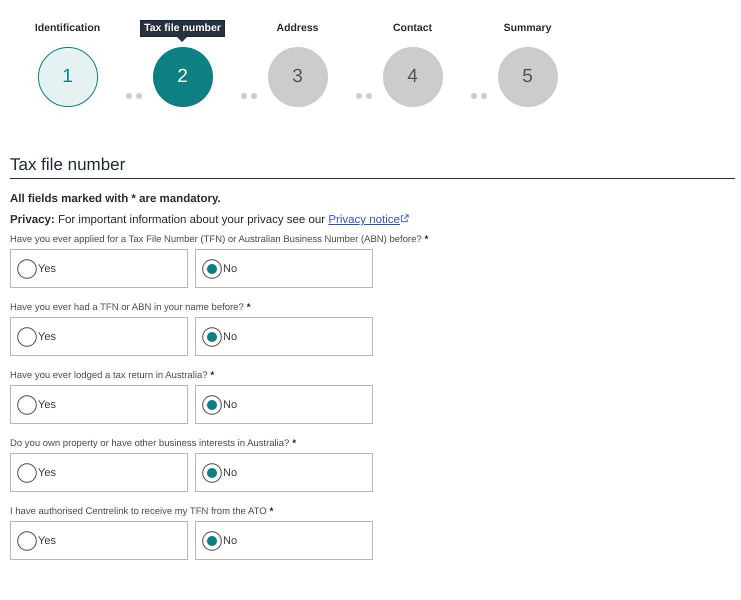 Image resolution: width=741 pixels, height=600 pixels. What do you see at coordinates (413, 28) in the screenshot?
I see `step-label: Contact` at bounding box center [413, 28].